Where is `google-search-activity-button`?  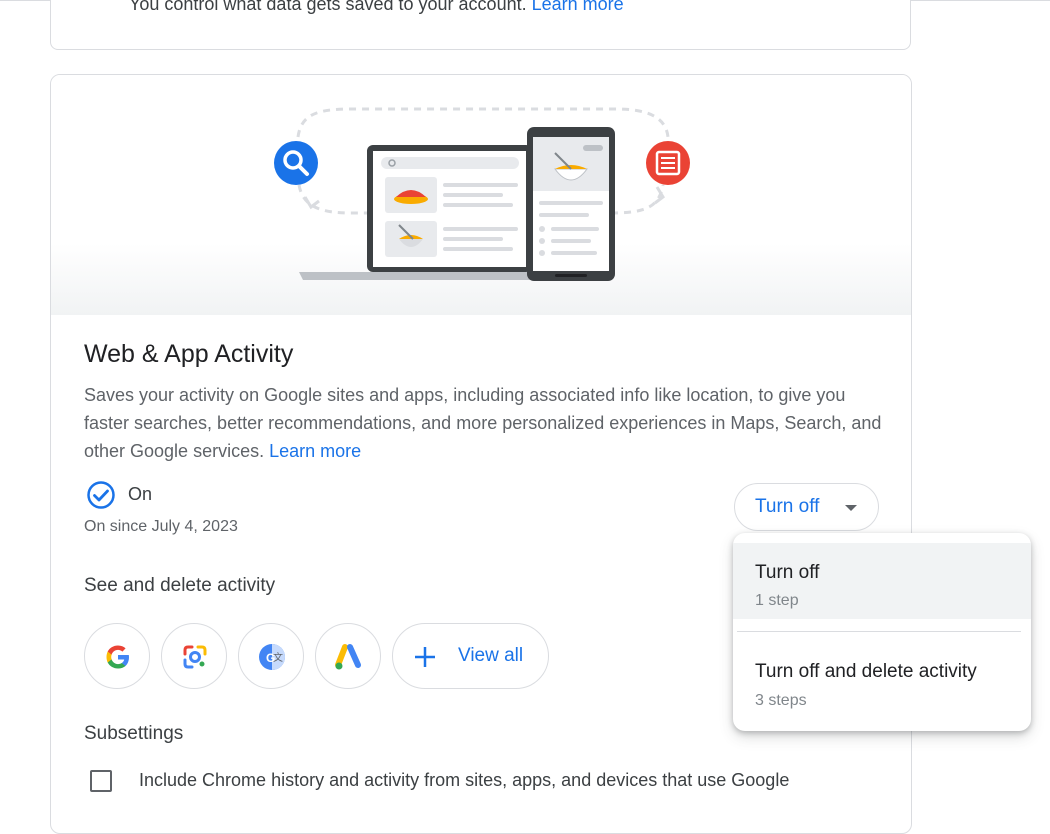
google-search-activity-button is located at coordinates (117, 656).